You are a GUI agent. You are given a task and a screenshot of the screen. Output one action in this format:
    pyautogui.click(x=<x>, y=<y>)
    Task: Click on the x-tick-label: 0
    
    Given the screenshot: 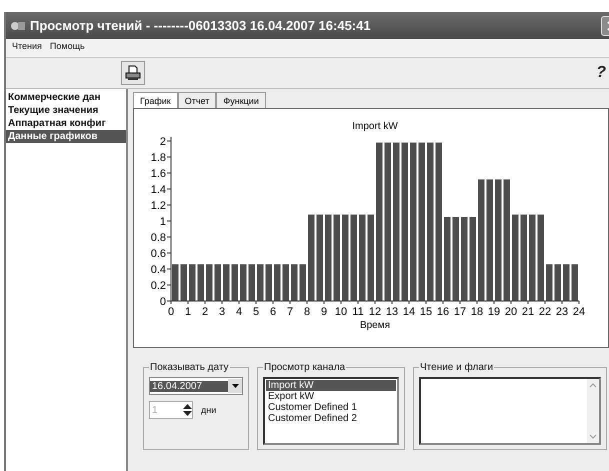 What is the action you would take?
    pyautogui.click(x=171, y=312)
    